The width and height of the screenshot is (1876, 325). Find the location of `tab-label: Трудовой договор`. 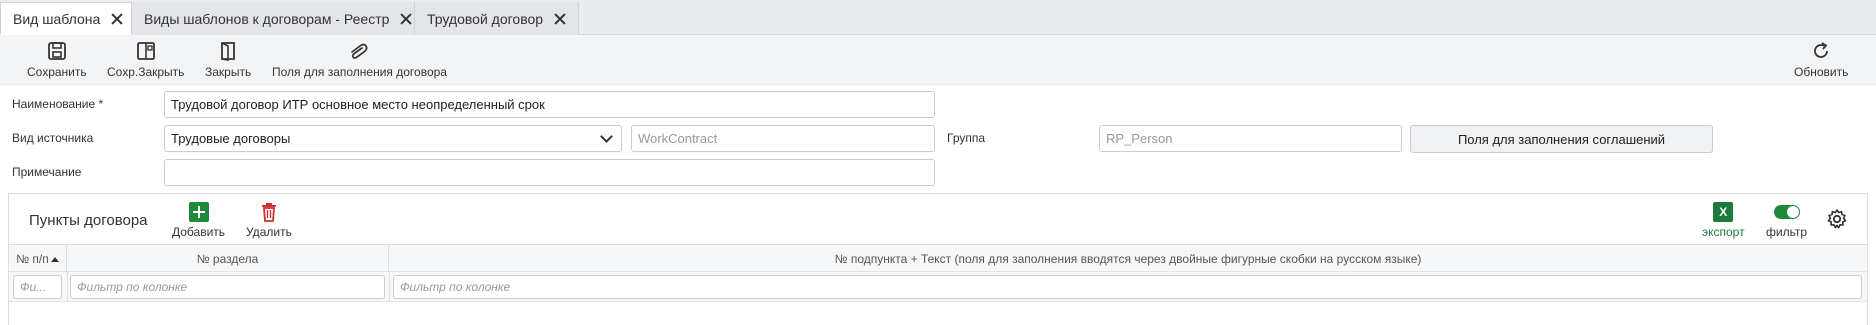

tab-label: Трудовой договор is located at coordinates (485, 18).